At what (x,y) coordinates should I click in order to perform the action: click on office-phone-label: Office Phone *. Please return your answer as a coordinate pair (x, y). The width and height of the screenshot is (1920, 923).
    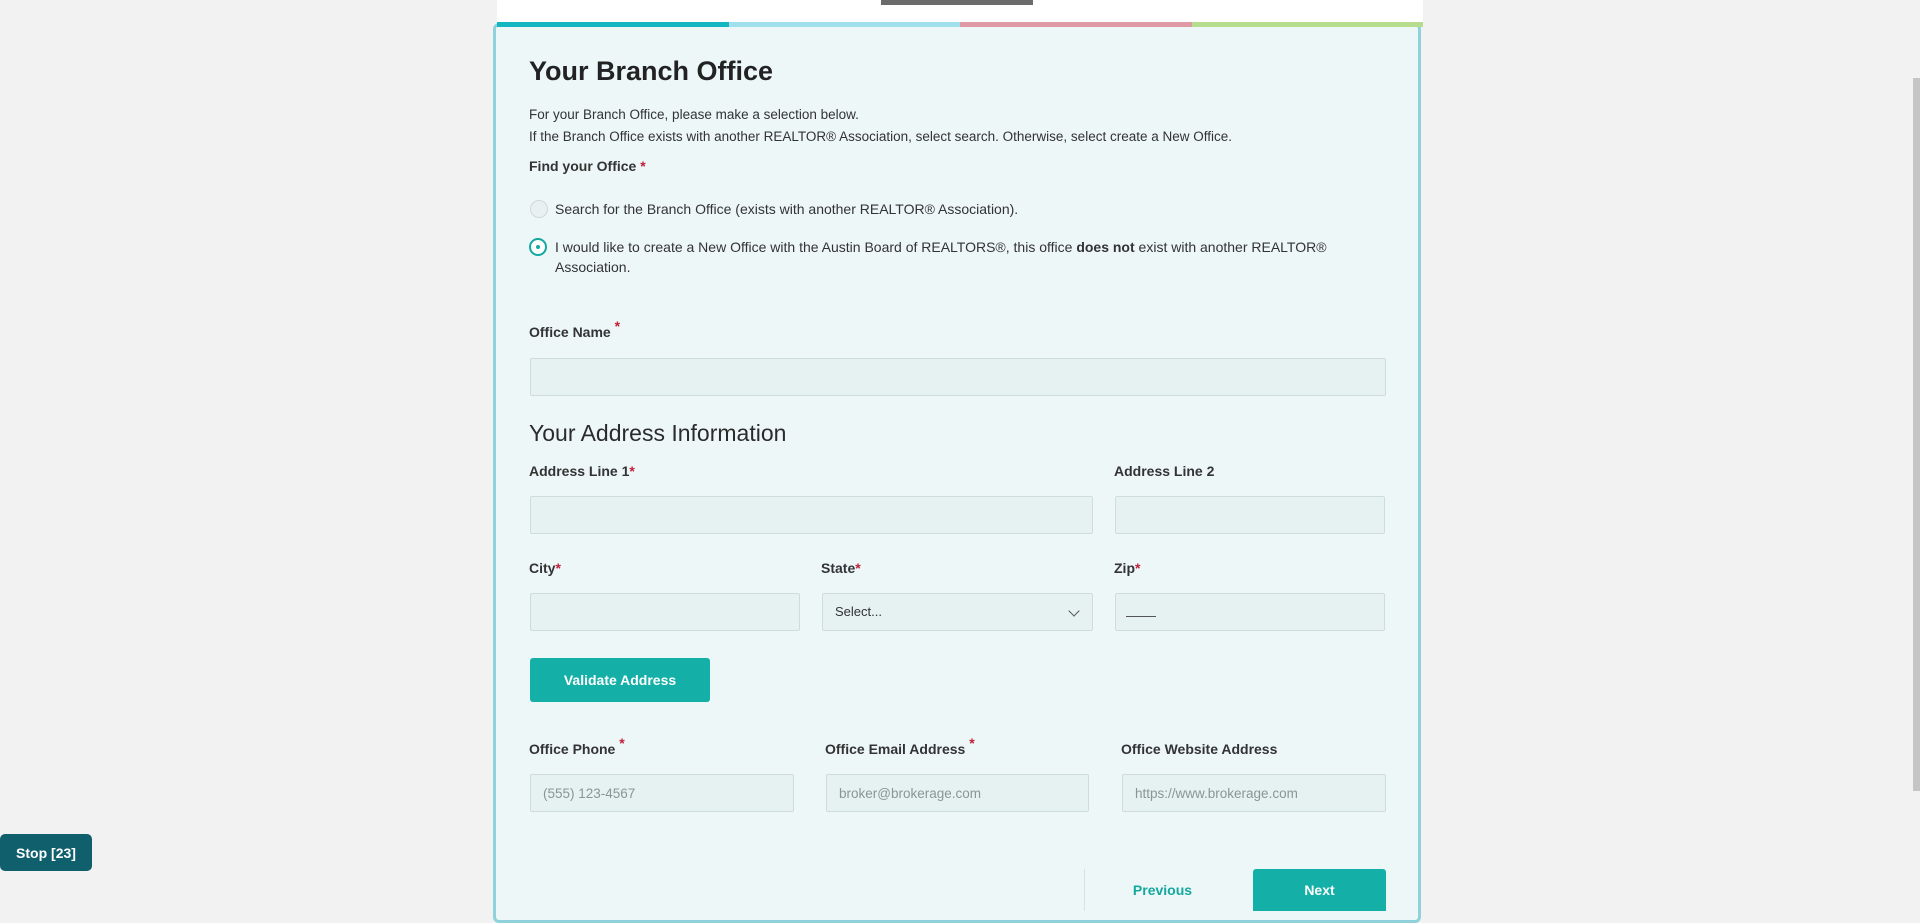
    Looking at the image, I should click on (577, 746).